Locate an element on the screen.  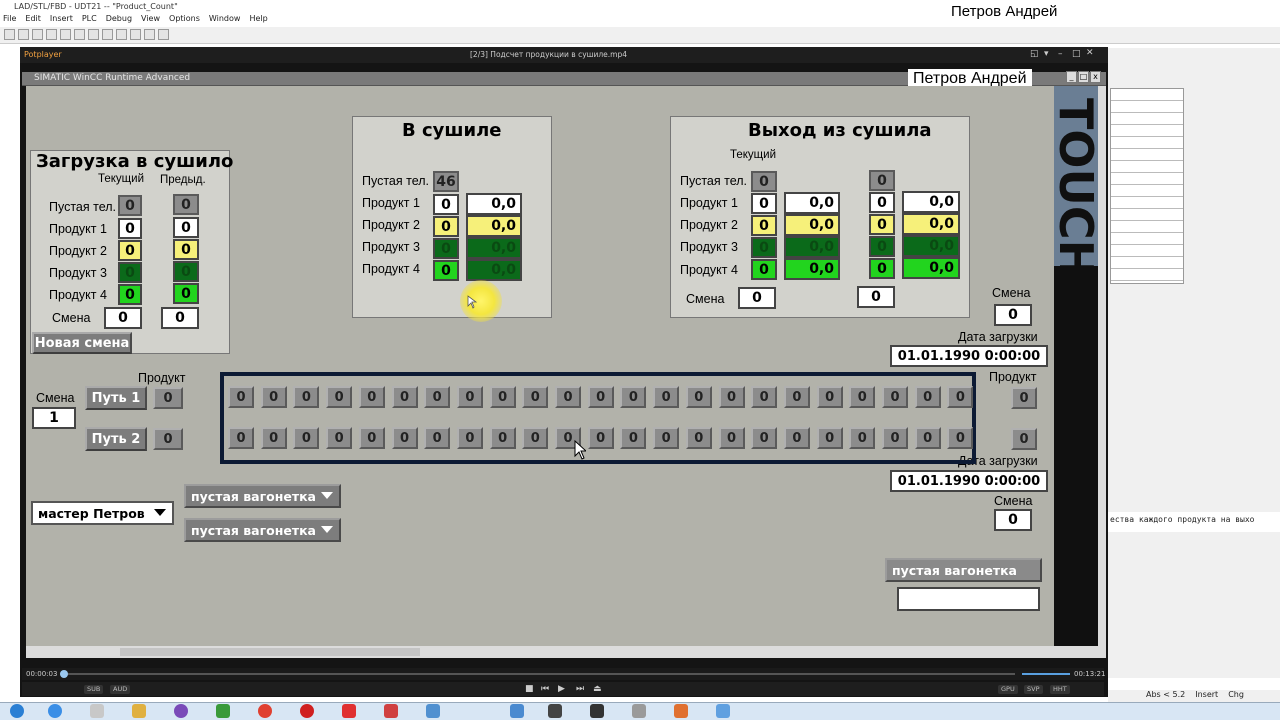
new-shift-button: Новая смена is located at coordinates (82, 343).